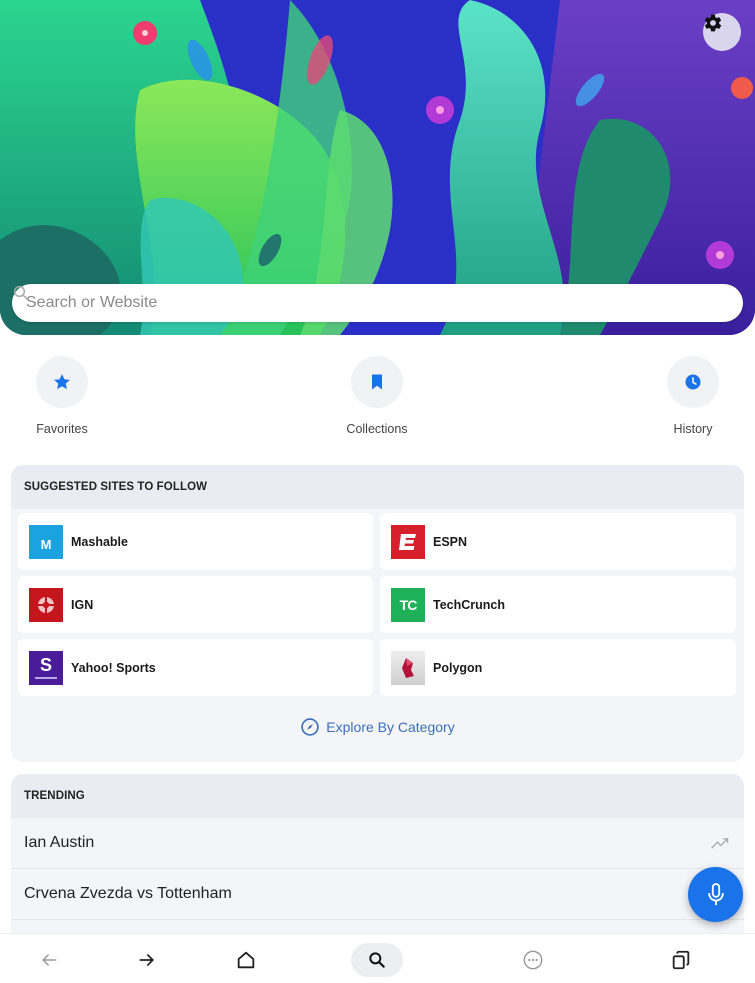  I want to click on site-ign: IGN, so click(195, 604).